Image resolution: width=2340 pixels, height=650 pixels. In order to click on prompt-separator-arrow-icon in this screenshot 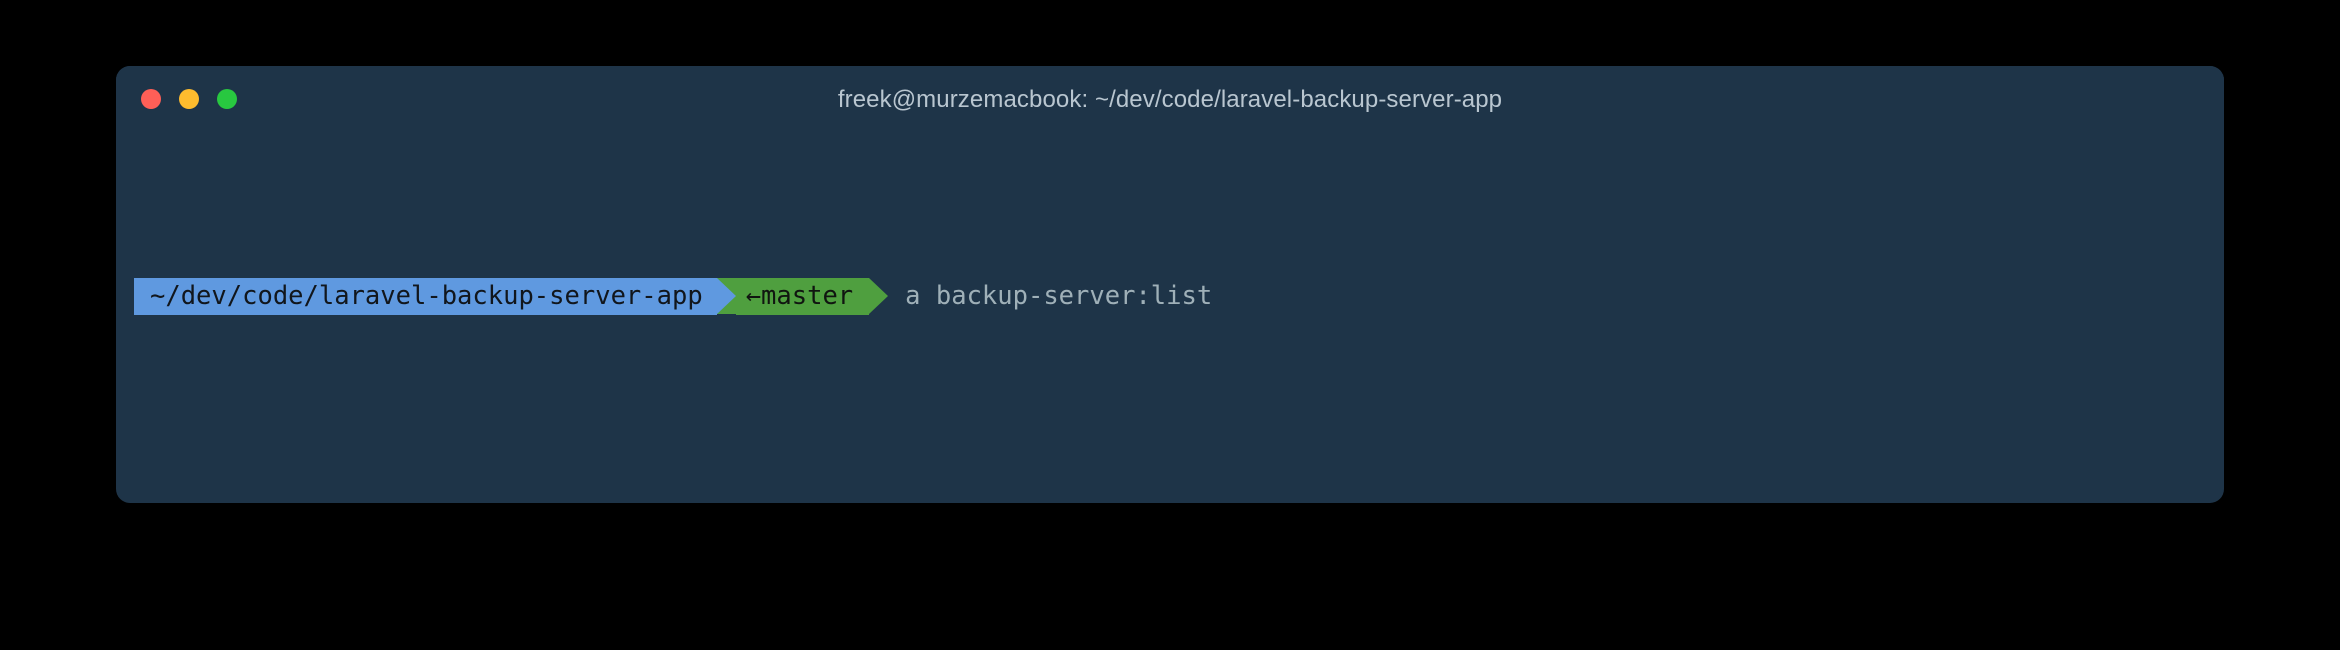, I will do `click(726, 296)`.